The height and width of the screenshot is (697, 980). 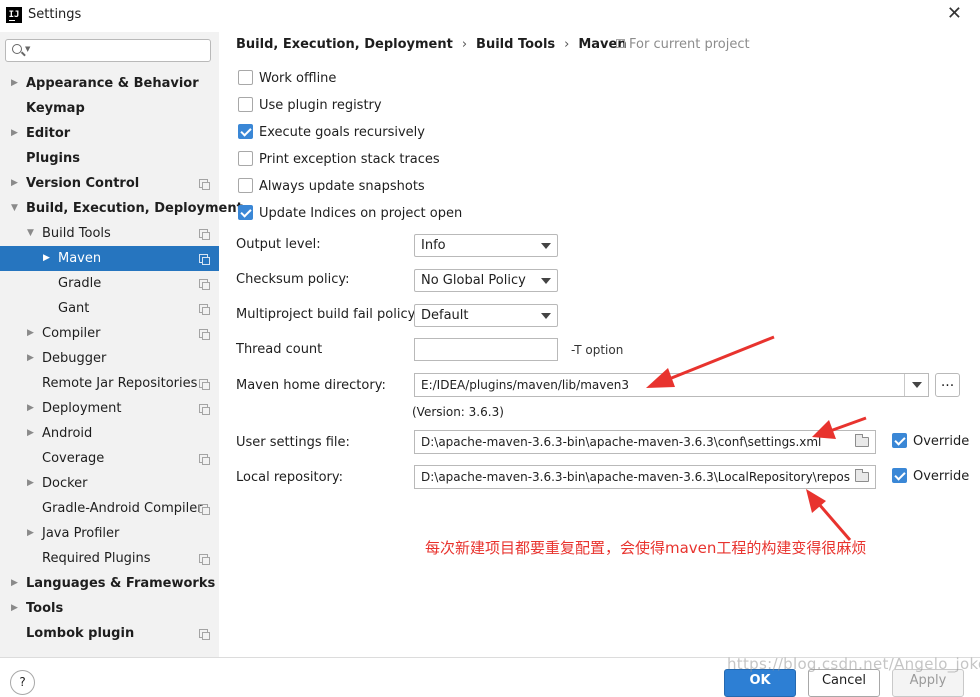 What do you see at coordinates (954, 14) in the screenshot?
I see `close-icon: ✕` at bounding box center [954, 14].